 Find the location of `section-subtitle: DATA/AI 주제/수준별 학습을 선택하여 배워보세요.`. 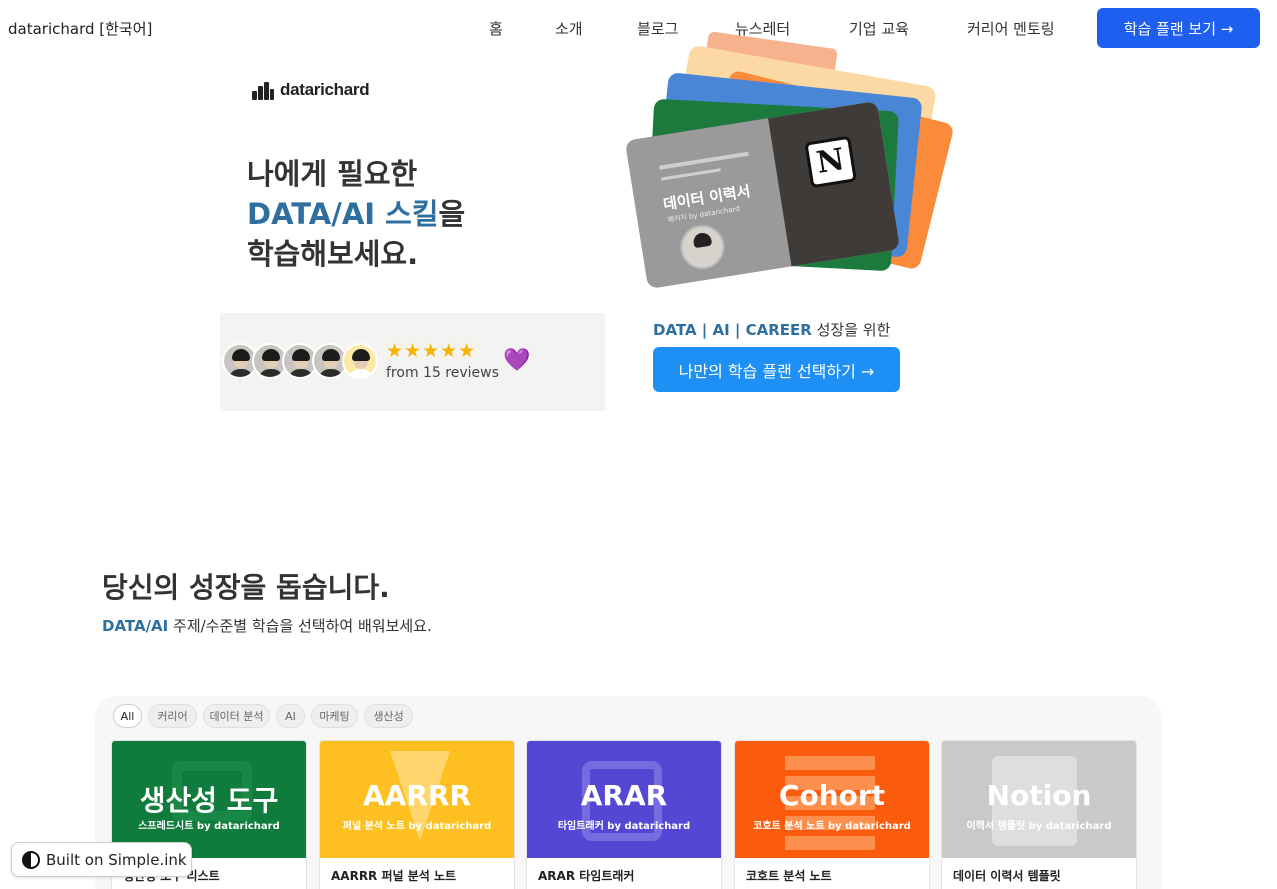

section-subtitle: DATA/AI 주제/수준별 학습을 선택하여 배워보세요. is located at coordinates (267, 625).